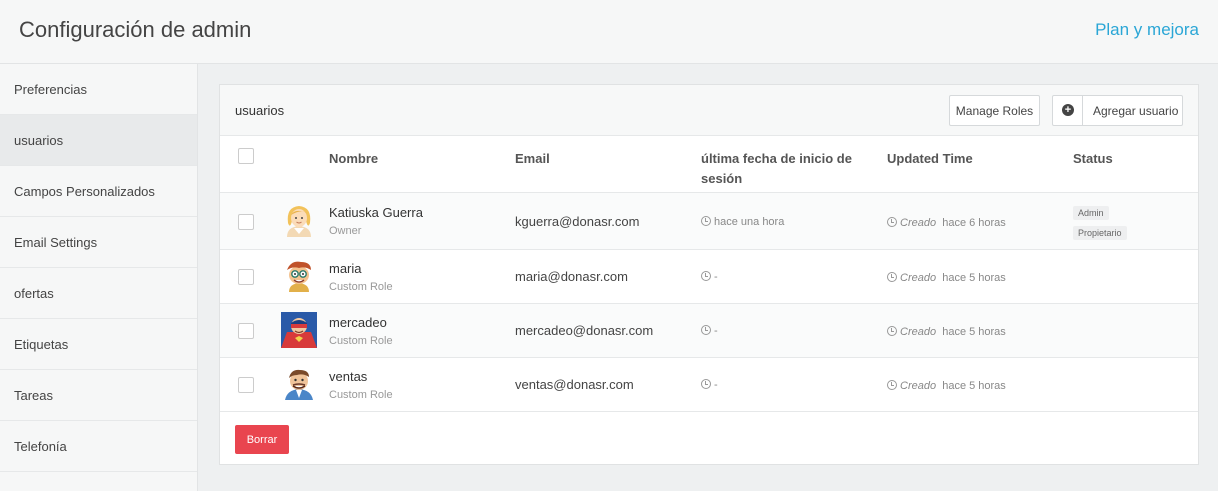 This screenshot has width=1218, height=491. I want to click on manage-roles-button: Manage Roles, so click(994, 110).